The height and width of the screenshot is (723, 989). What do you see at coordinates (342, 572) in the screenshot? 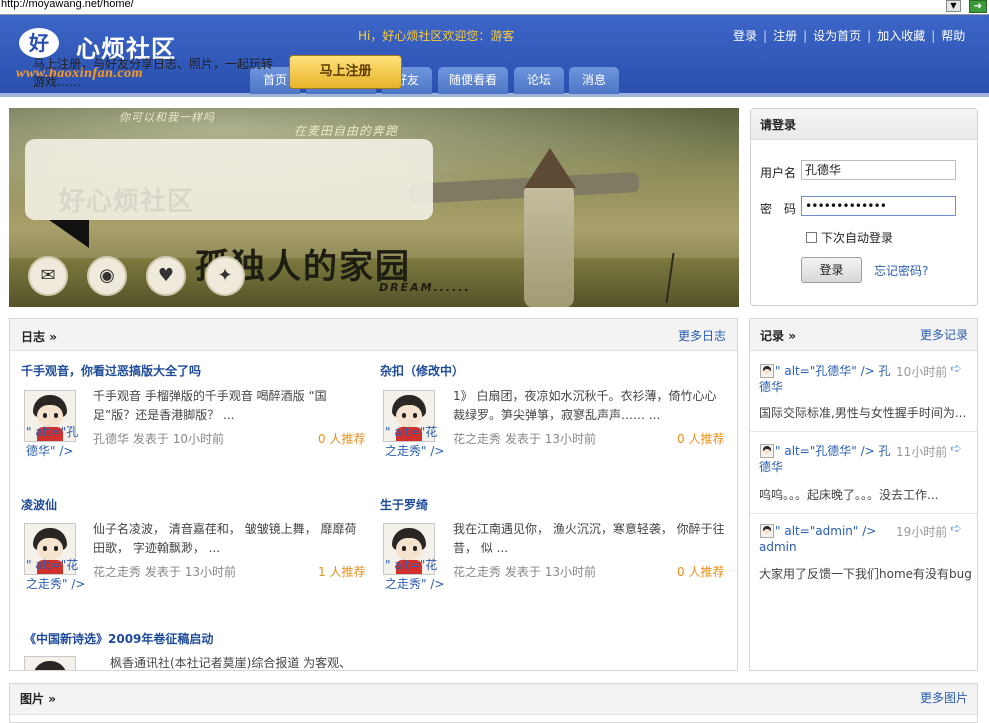
I see `post-recommend-count: 1 人推荐` at bounding box center [342, 572].